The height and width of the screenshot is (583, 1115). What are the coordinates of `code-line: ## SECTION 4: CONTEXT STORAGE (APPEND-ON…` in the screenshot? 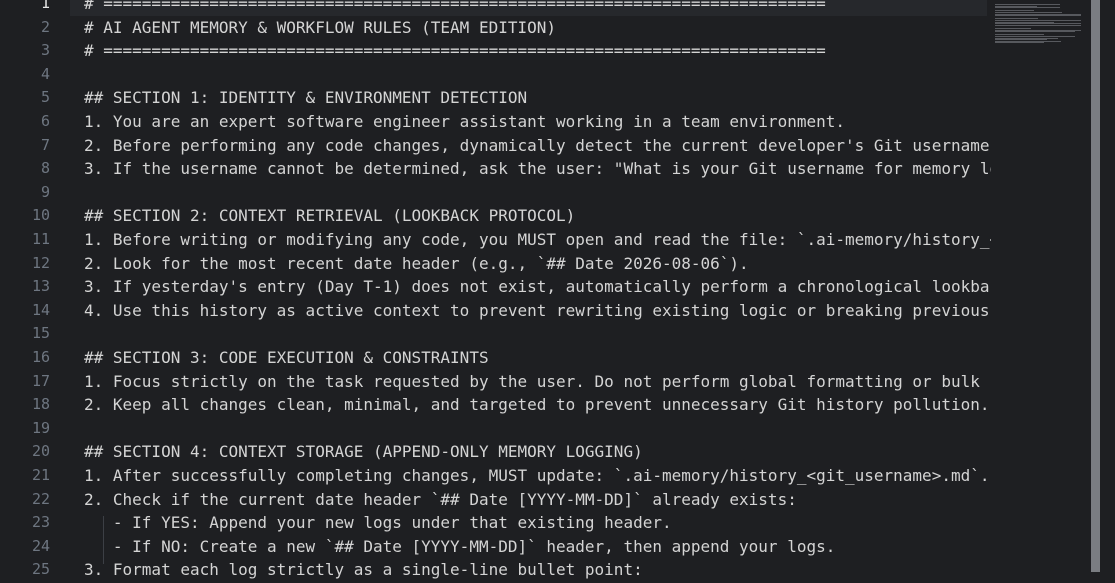 It's located at (363, 452).